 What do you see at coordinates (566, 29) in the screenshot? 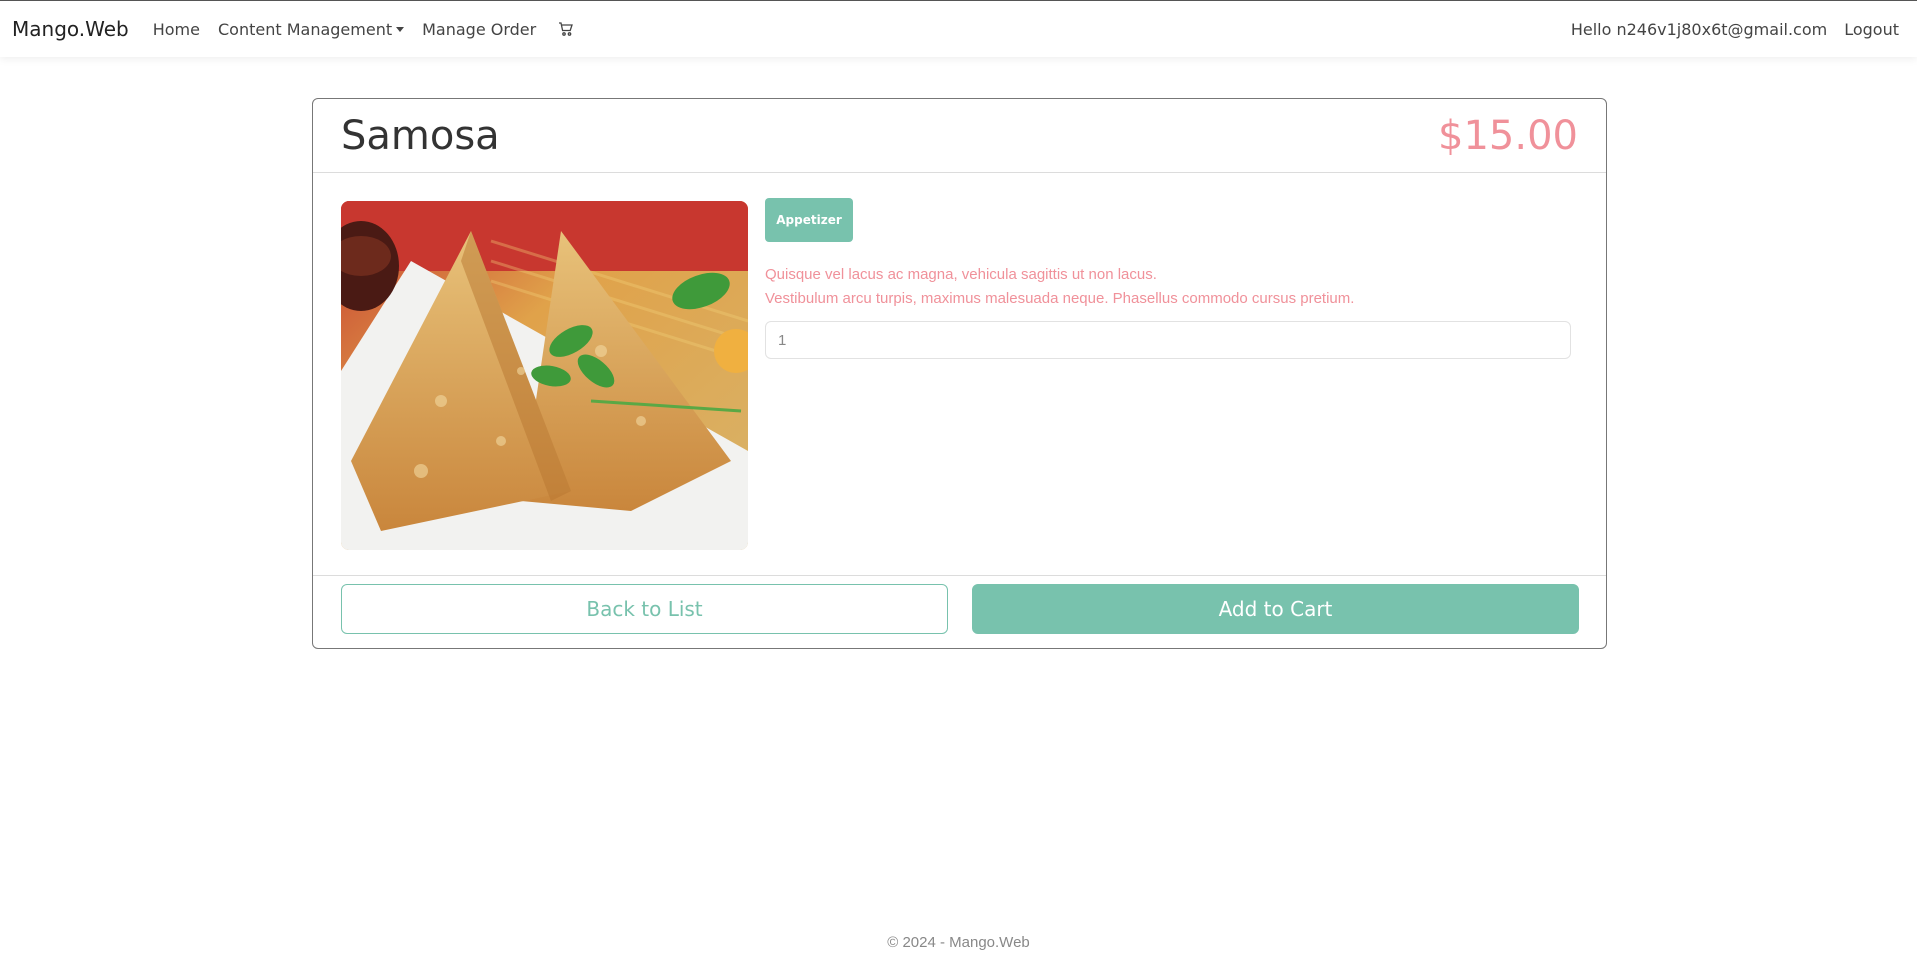
I see `cart-icon` at bounding box center [566, 29].